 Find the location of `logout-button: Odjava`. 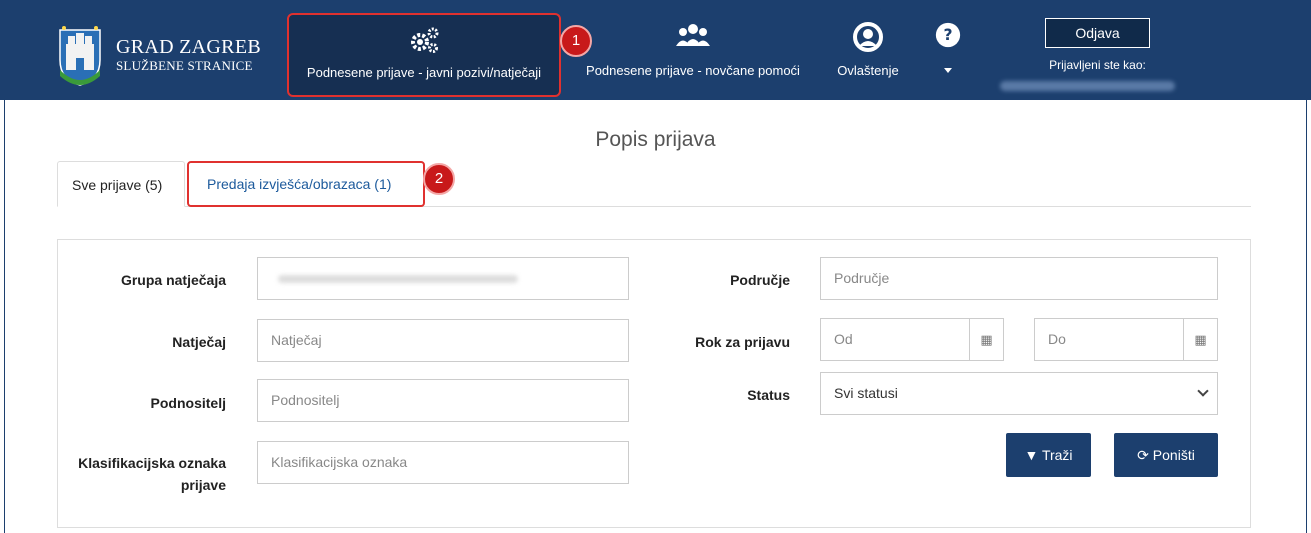

logout-button: Odjava is located at coordinates (1097, 33).